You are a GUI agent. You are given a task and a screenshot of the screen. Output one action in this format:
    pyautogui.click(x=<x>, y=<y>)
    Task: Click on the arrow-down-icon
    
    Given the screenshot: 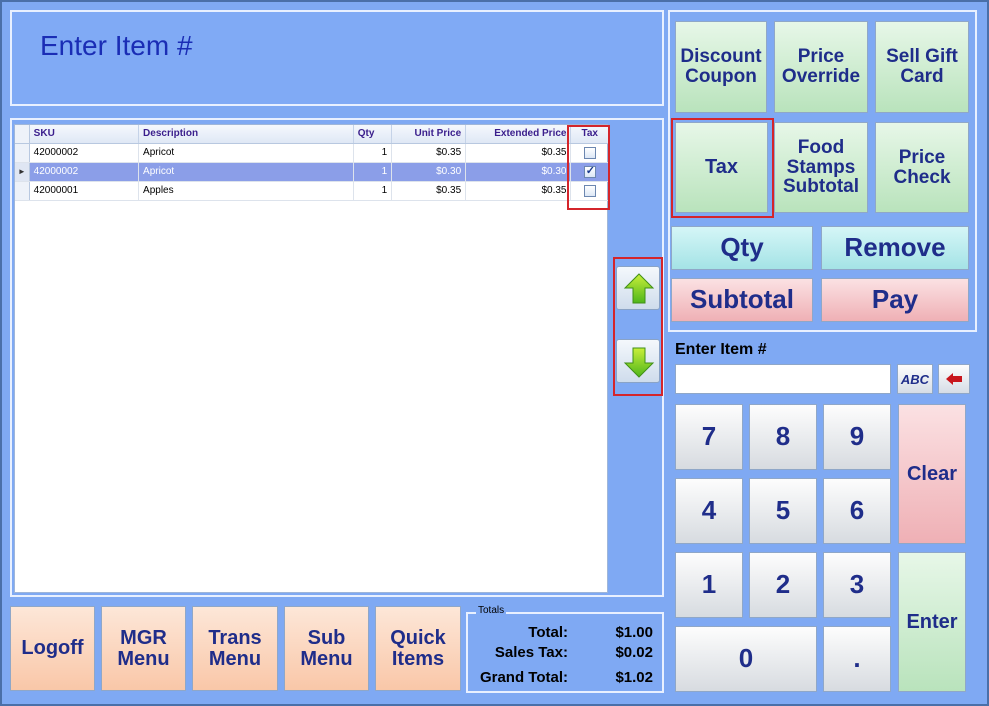 What is the action you would take?
    pyautogui.click(x=639, y=362)
    